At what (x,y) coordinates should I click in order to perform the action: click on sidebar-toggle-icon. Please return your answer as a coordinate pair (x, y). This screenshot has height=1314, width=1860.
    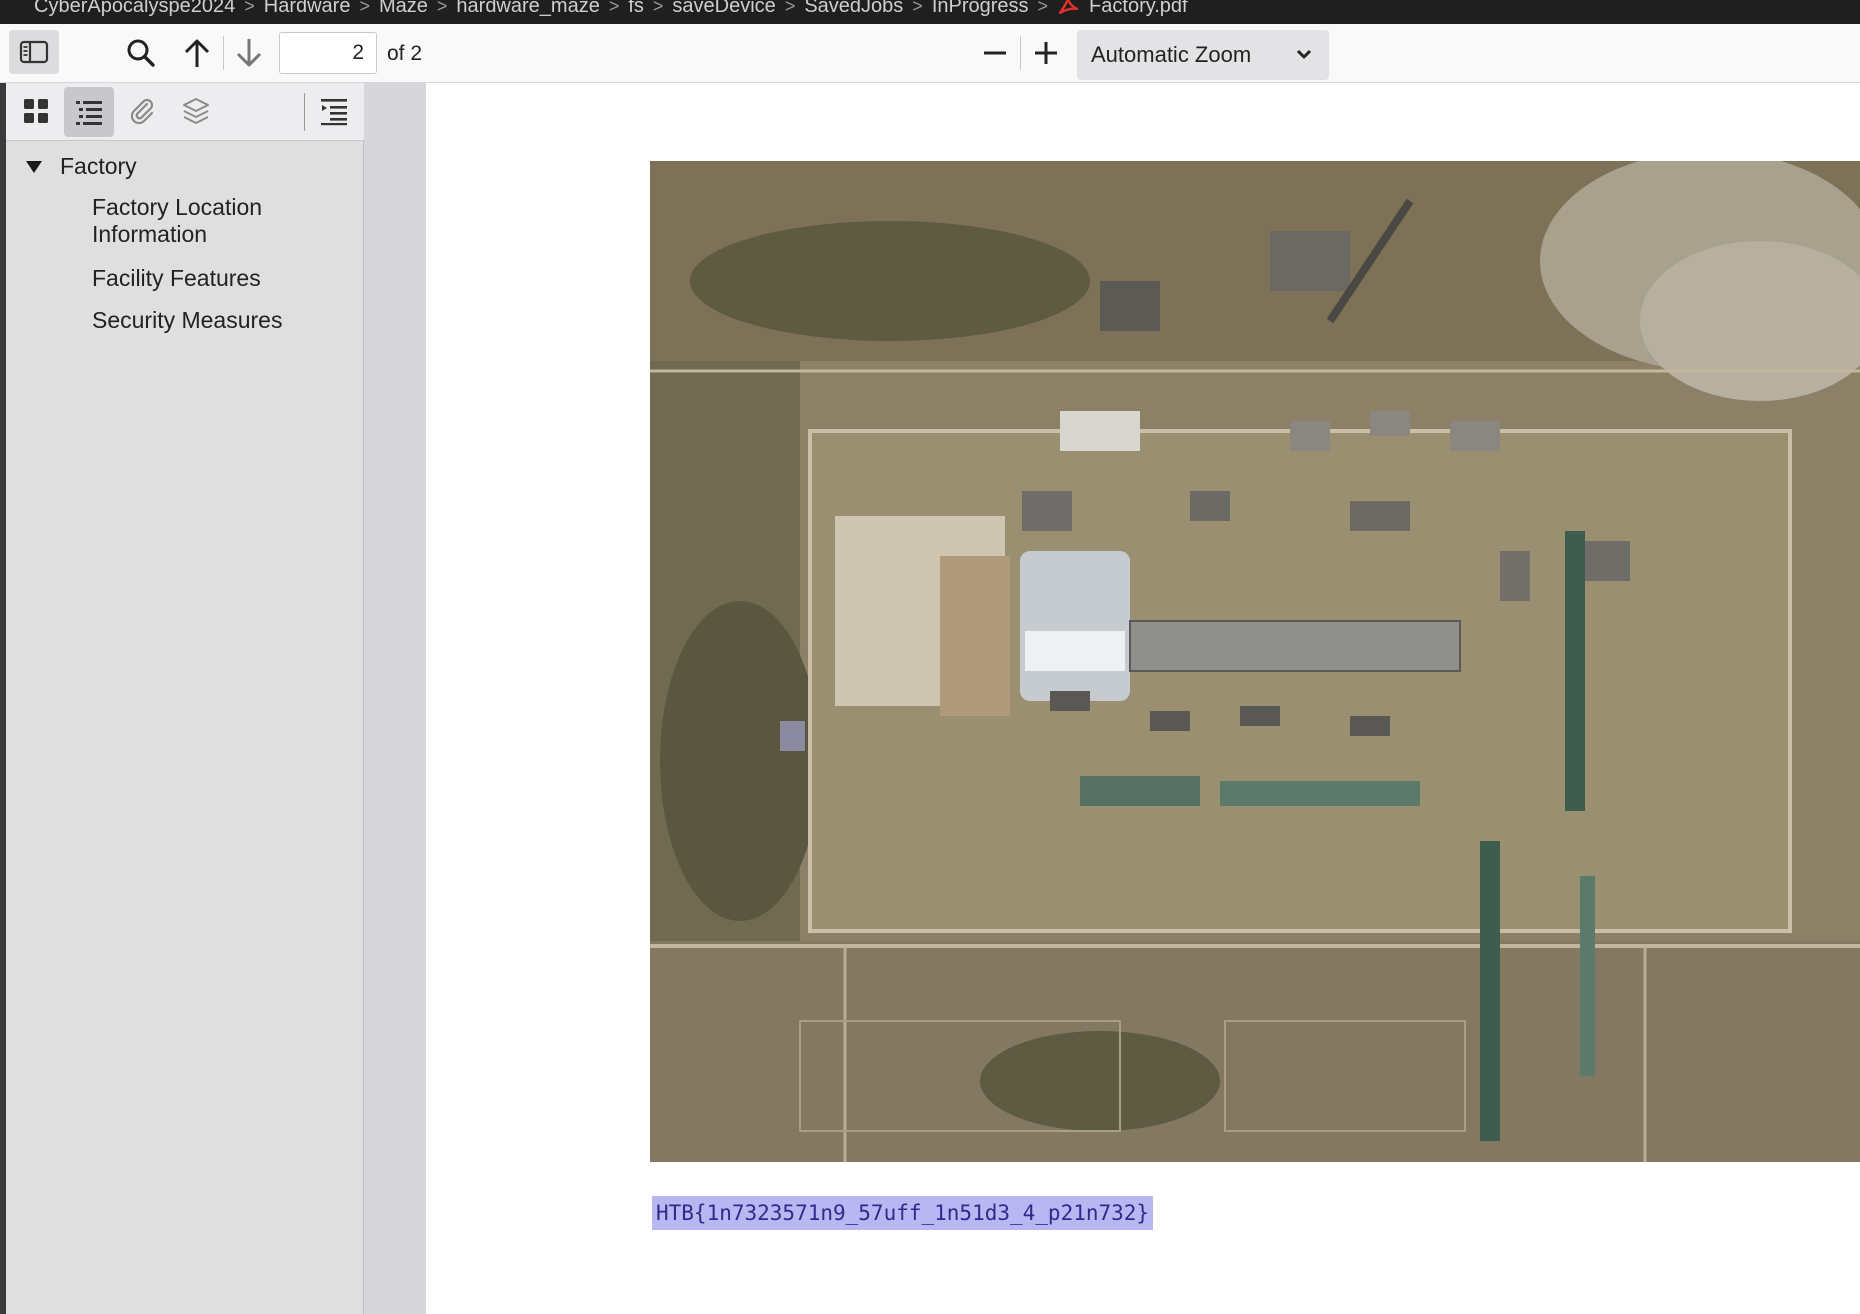
    Looking at the image, I should click on (34, 52).